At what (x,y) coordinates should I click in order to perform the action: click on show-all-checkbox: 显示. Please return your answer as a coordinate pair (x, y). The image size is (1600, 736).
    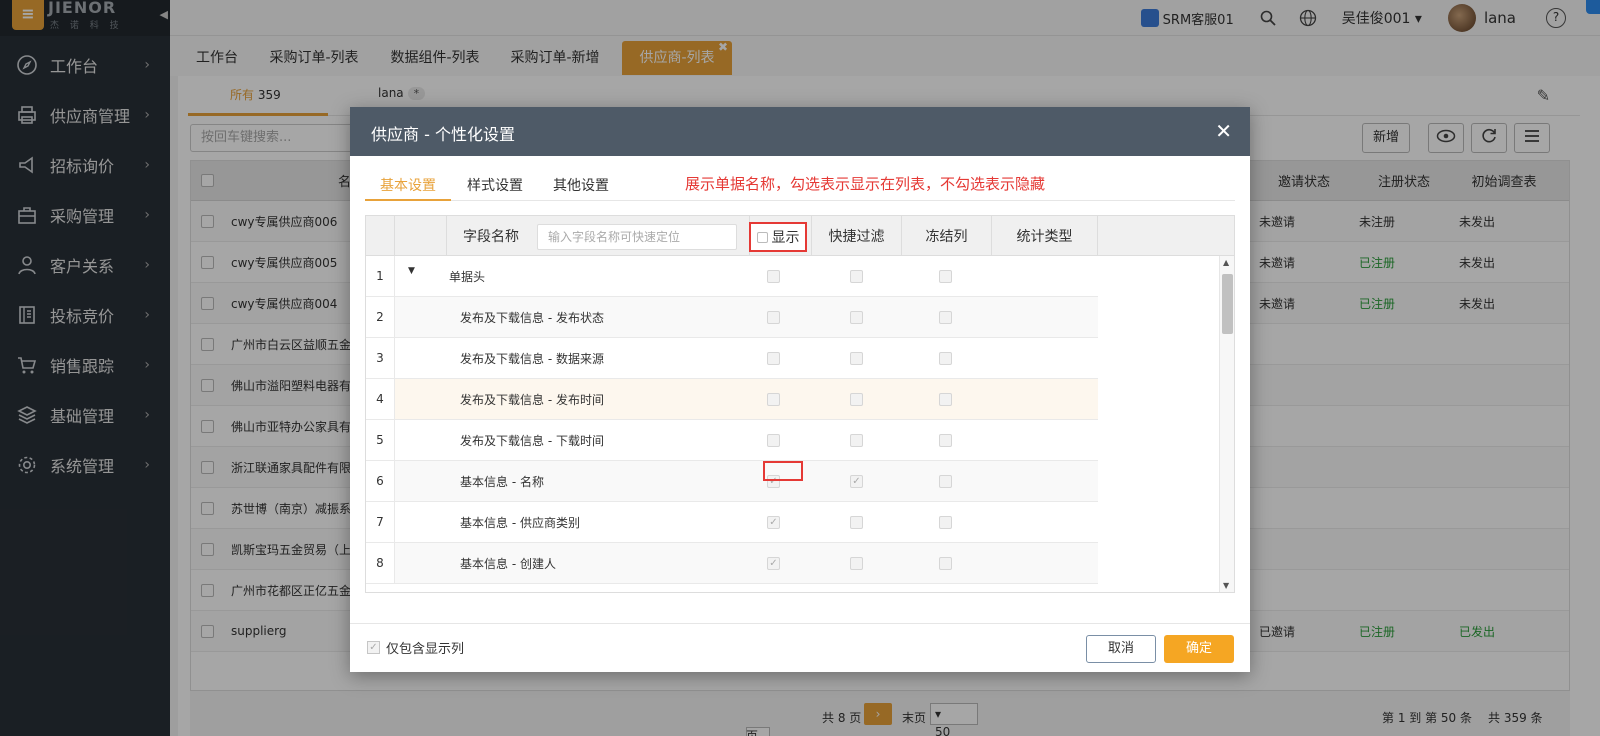
    Looking at the image, I should click on (778, 237).